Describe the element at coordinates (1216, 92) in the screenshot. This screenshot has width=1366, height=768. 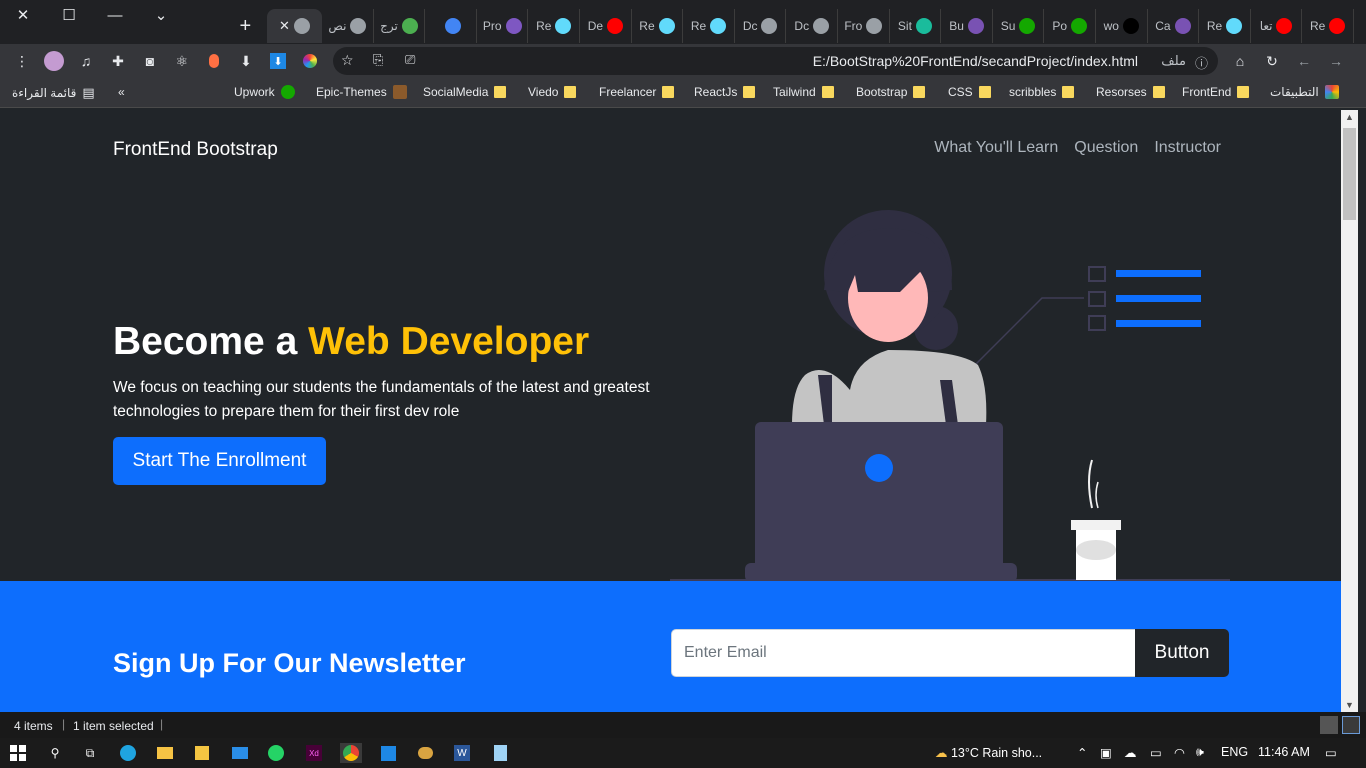
I see `bookmark-item: FrontEnd` at that location.